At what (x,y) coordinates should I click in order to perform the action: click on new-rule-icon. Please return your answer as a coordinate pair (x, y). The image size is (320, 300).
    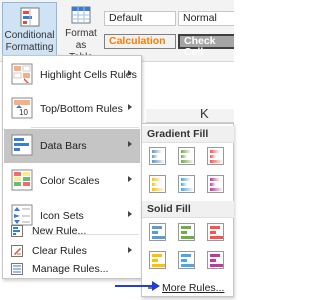
    Looking at the image, I should click on (17, 231).